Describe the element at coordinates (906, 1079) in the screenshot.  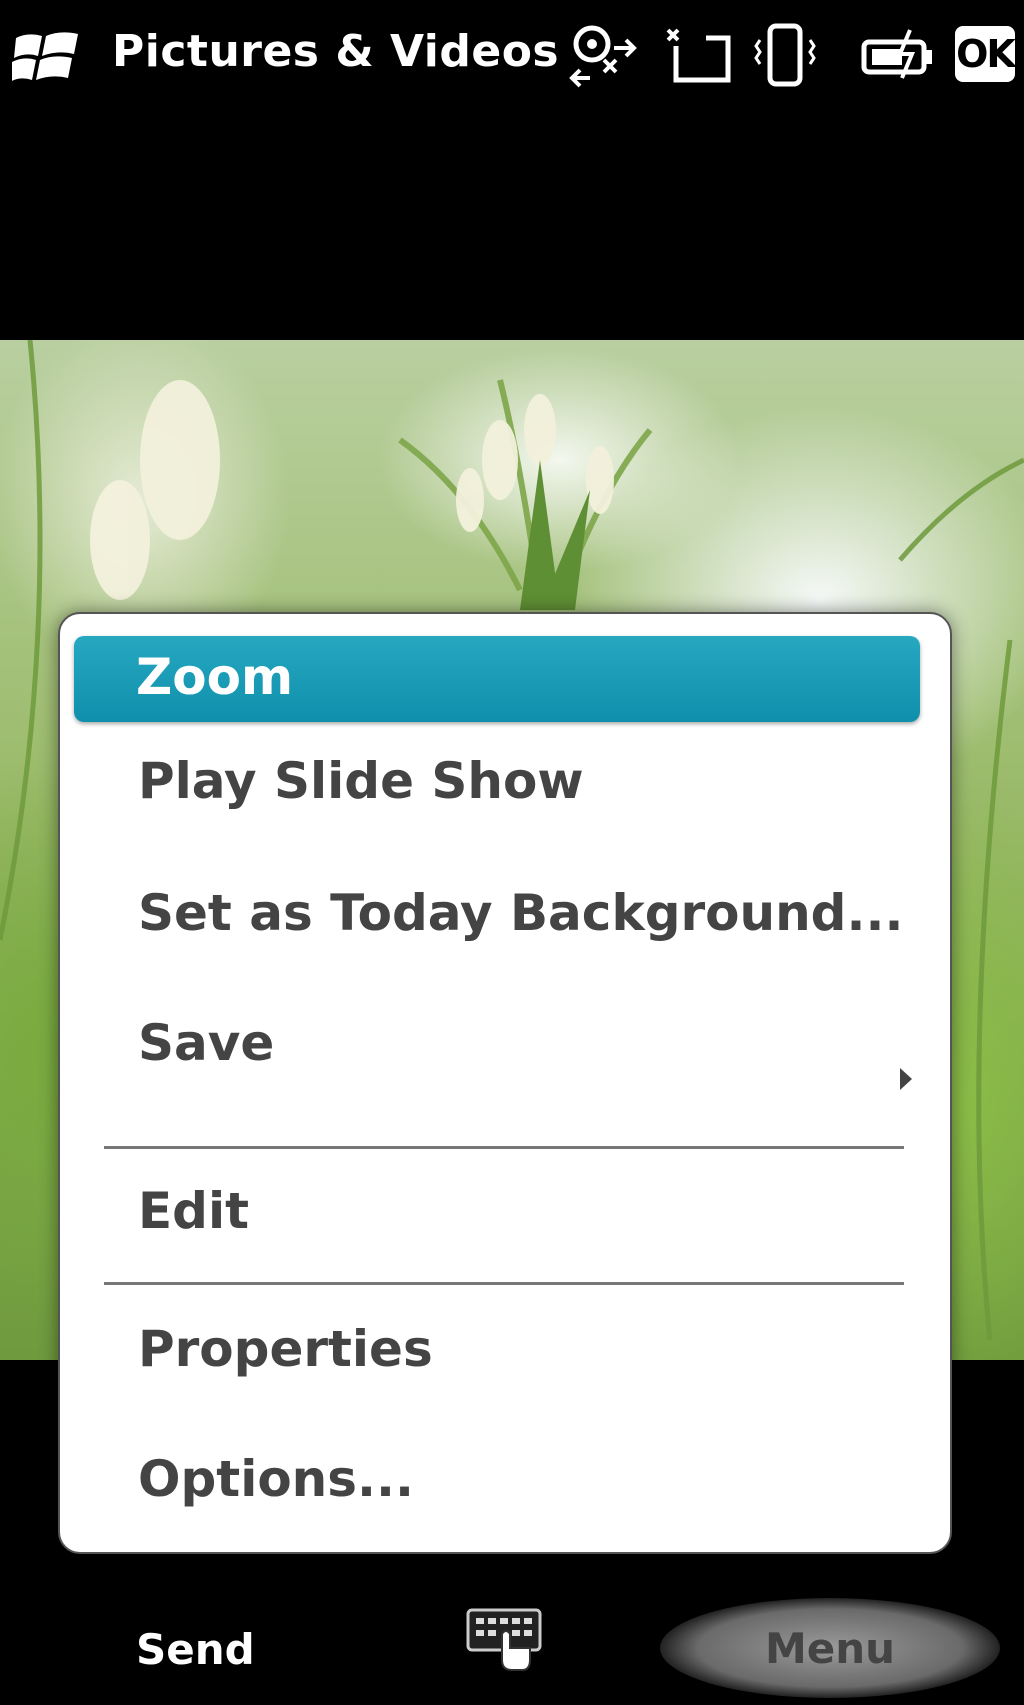
I see `submenu-arrow-icon` at that location.